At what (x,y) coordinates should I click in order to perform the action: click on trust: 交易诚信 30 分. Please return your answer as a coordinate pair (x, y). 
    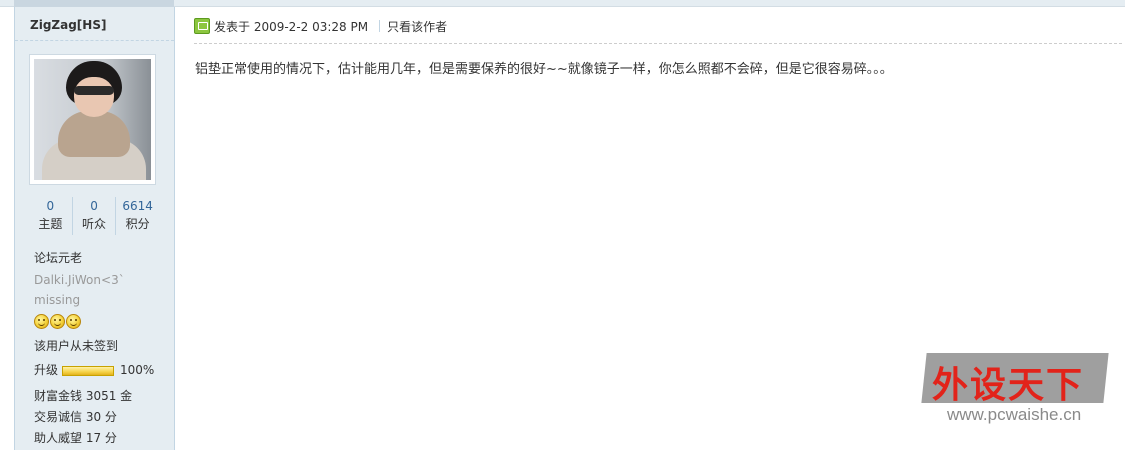
    Looking at the image, I should click on (75, 417).